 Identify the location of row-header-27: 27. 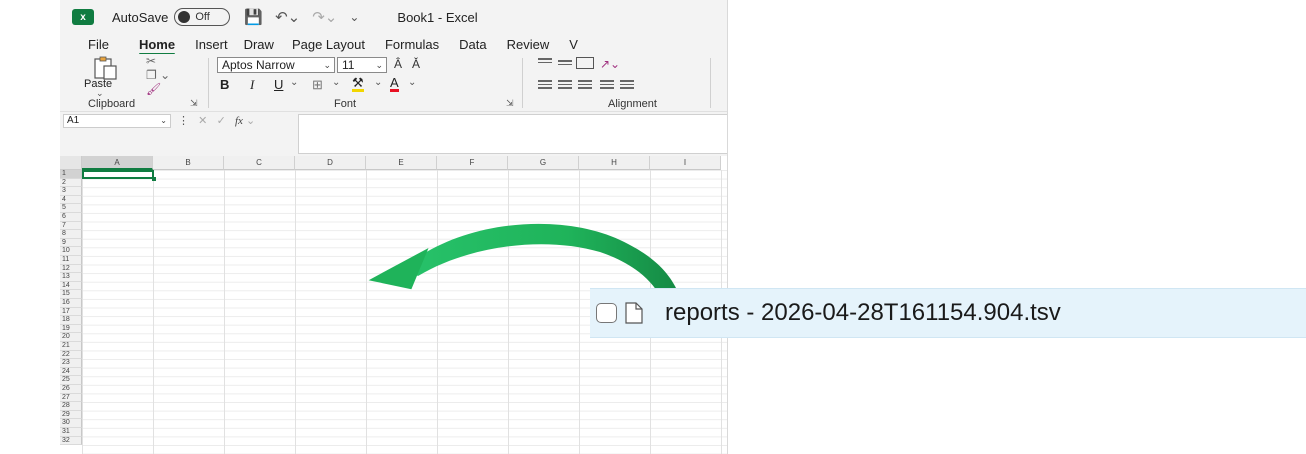
(71, 398).